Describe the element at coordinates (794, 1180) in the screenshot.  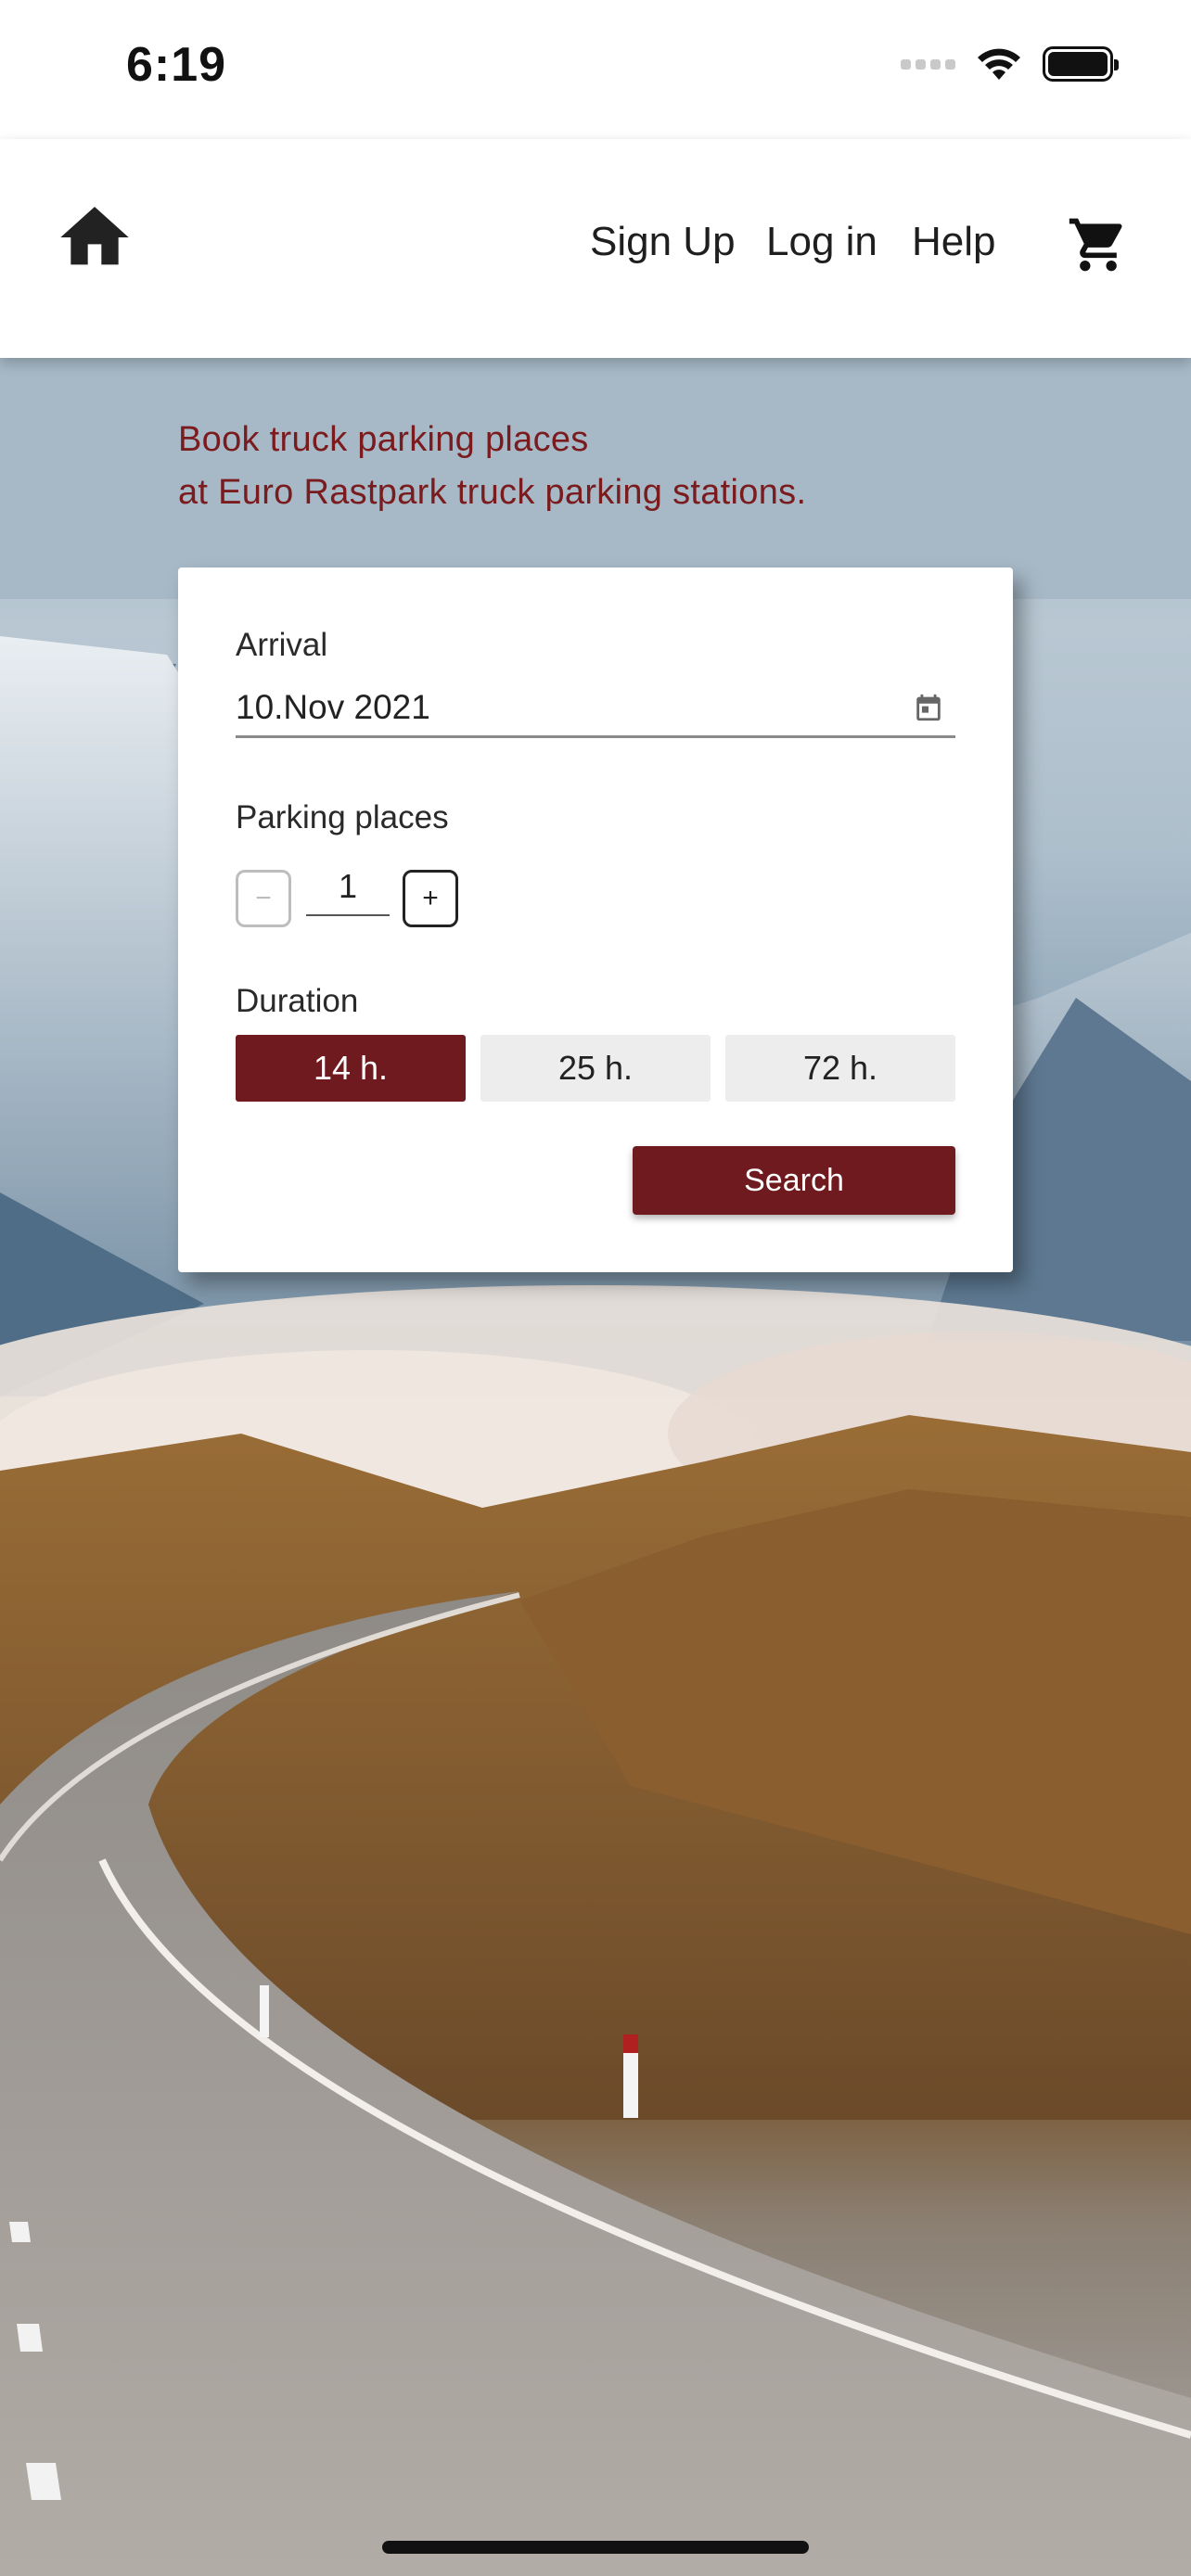
I see `search-button: Search` at that location.